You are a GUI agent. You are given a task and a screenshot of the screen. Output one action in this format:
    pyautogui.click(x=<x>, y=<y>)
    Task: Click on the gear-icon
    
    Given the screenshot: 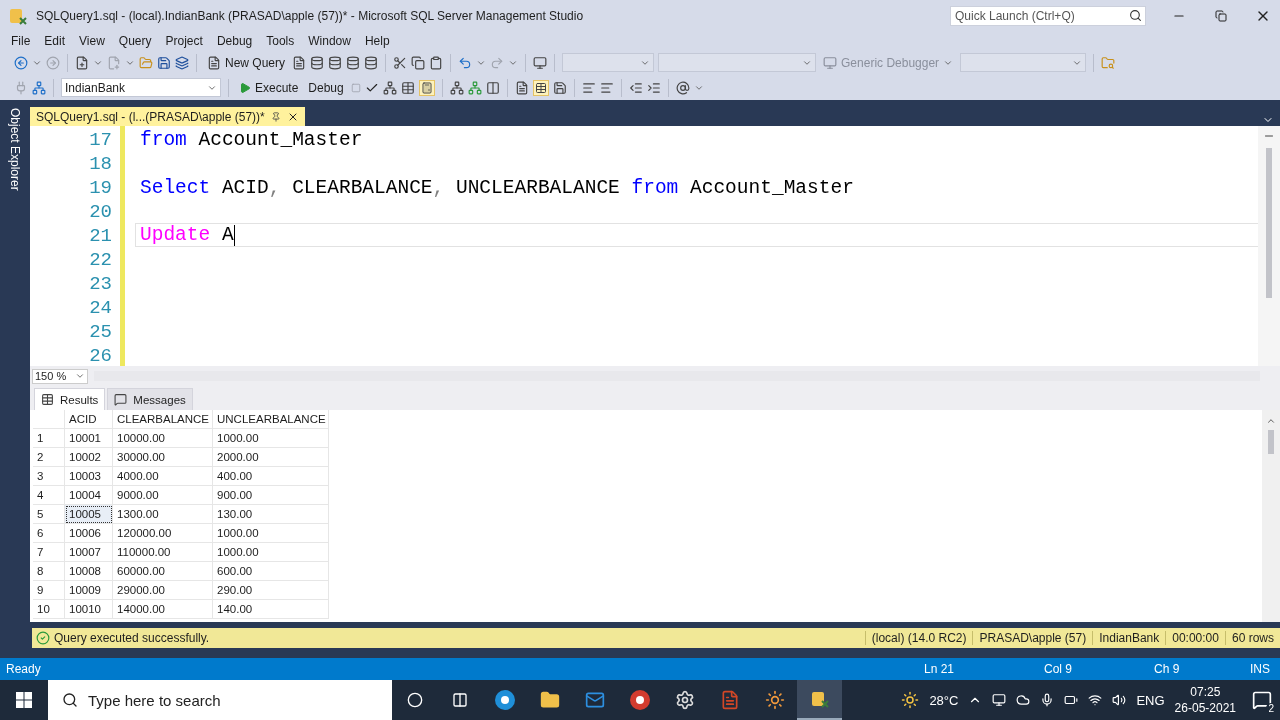 What is the action you would take?
    pyautogui.click(x=684, y=700)
    